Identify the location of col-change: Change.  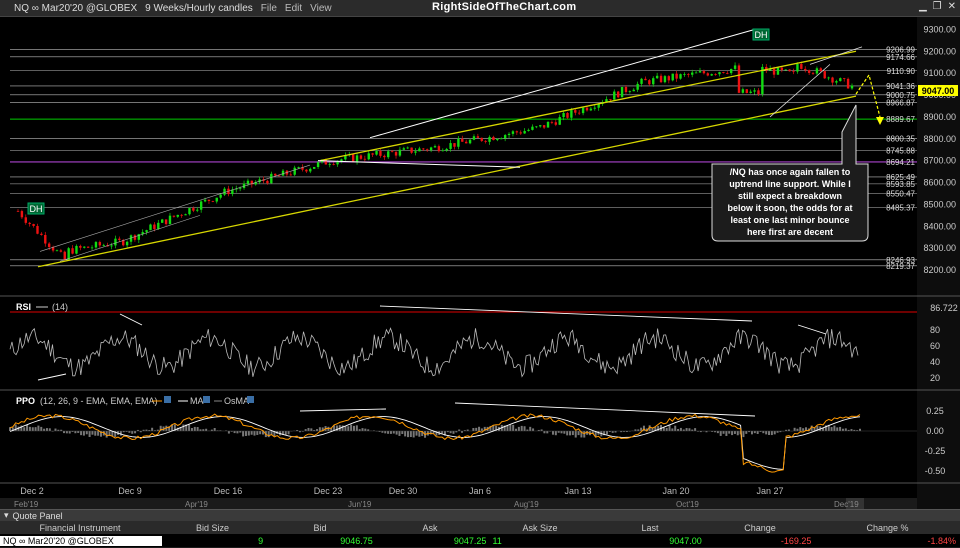
(760, 528).